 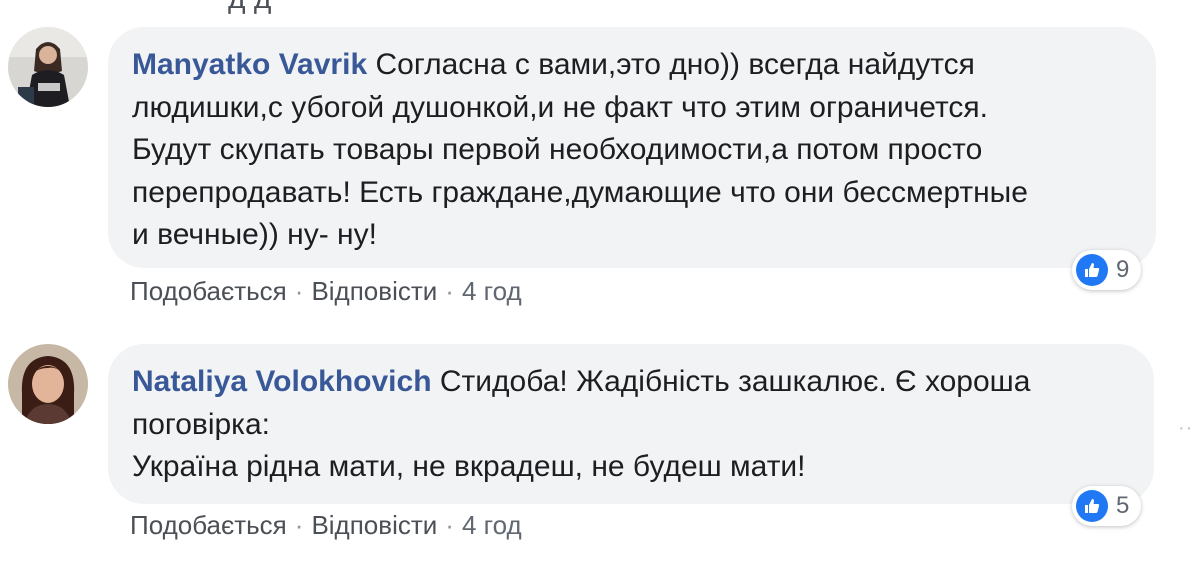 I want to click on reaction-count: 5, so click(x=1123, y=505).